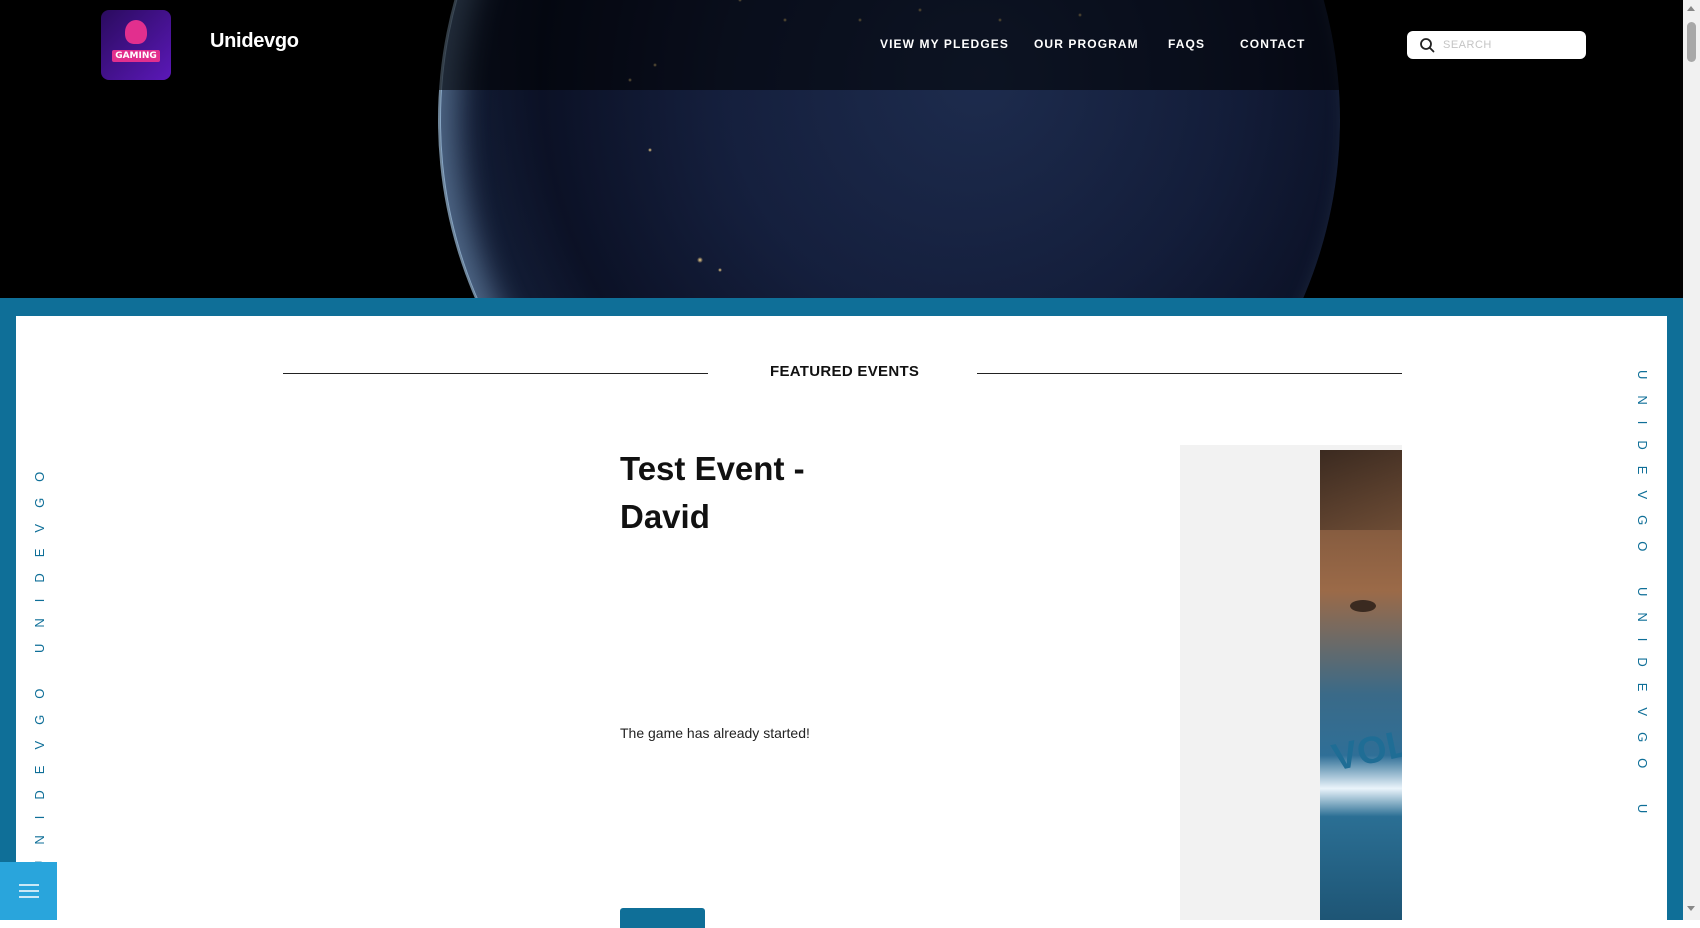  Describe the element at coordinates (1361, 685) in the screenshot. I see `event-poster-image: VOL` at that location.